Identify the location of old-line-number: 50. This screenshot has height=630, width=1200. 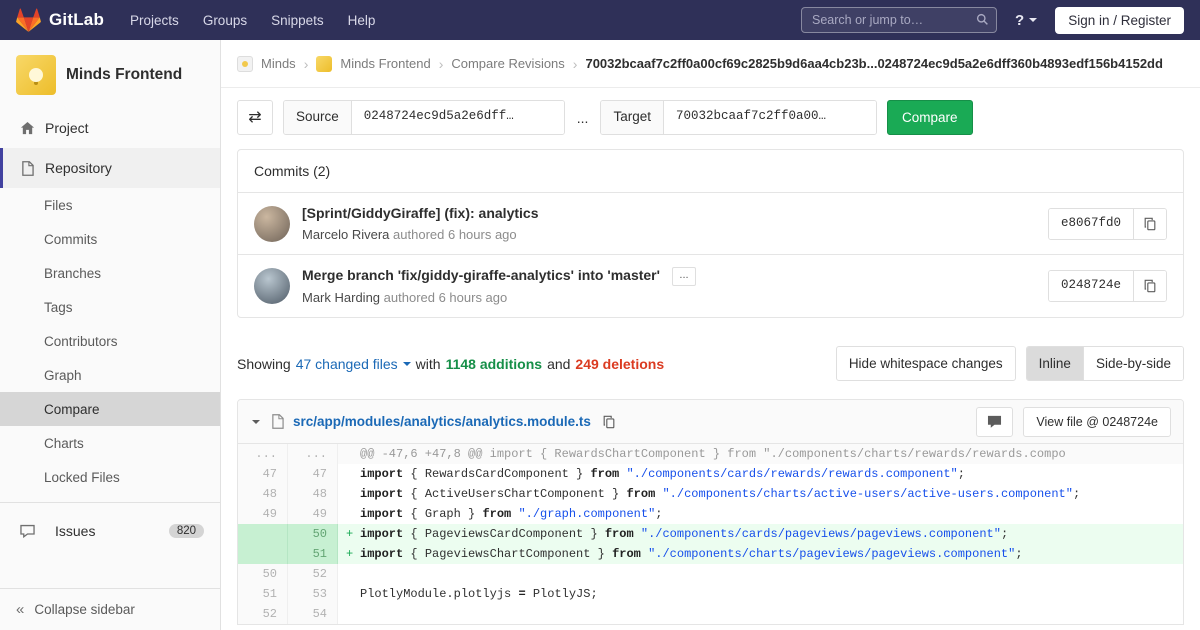
(263, 574).